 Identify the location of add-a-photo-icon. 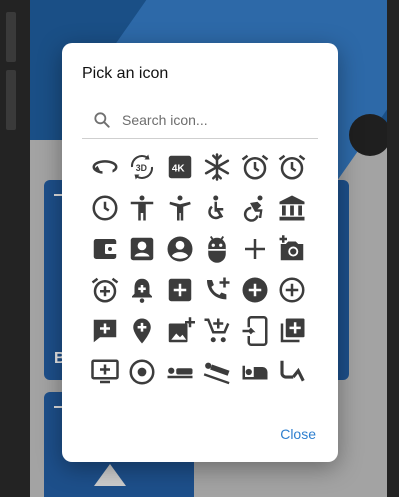
(293, 248).